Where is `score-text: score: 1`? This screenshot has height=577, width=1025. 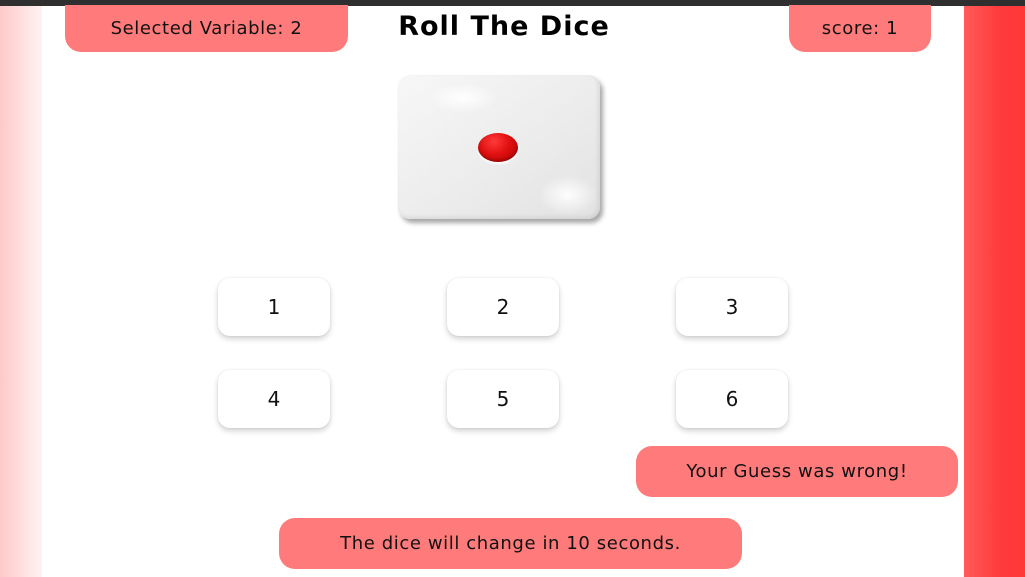 score-text: score: 1 is located at coordinates (860, 28).